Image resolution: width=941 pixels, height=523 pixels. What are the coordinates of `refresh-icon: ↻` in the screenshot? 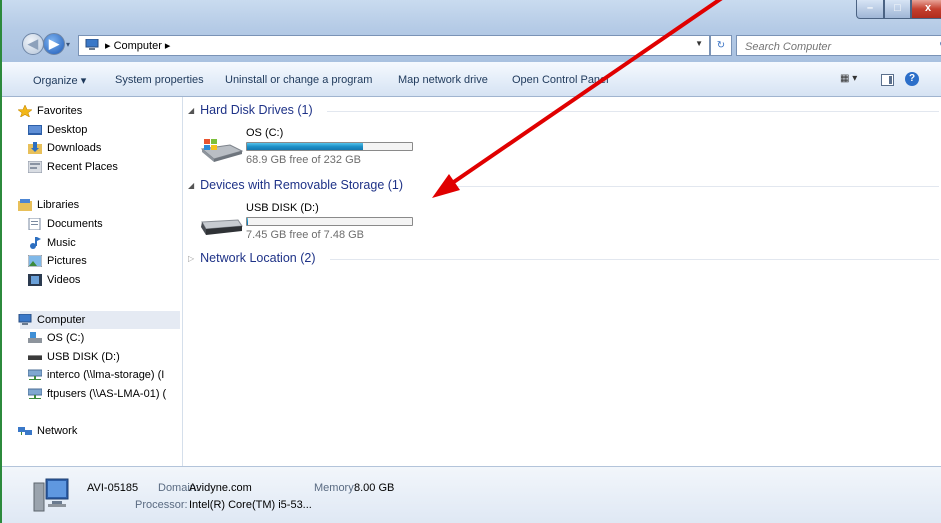 It's located at (721, 45).